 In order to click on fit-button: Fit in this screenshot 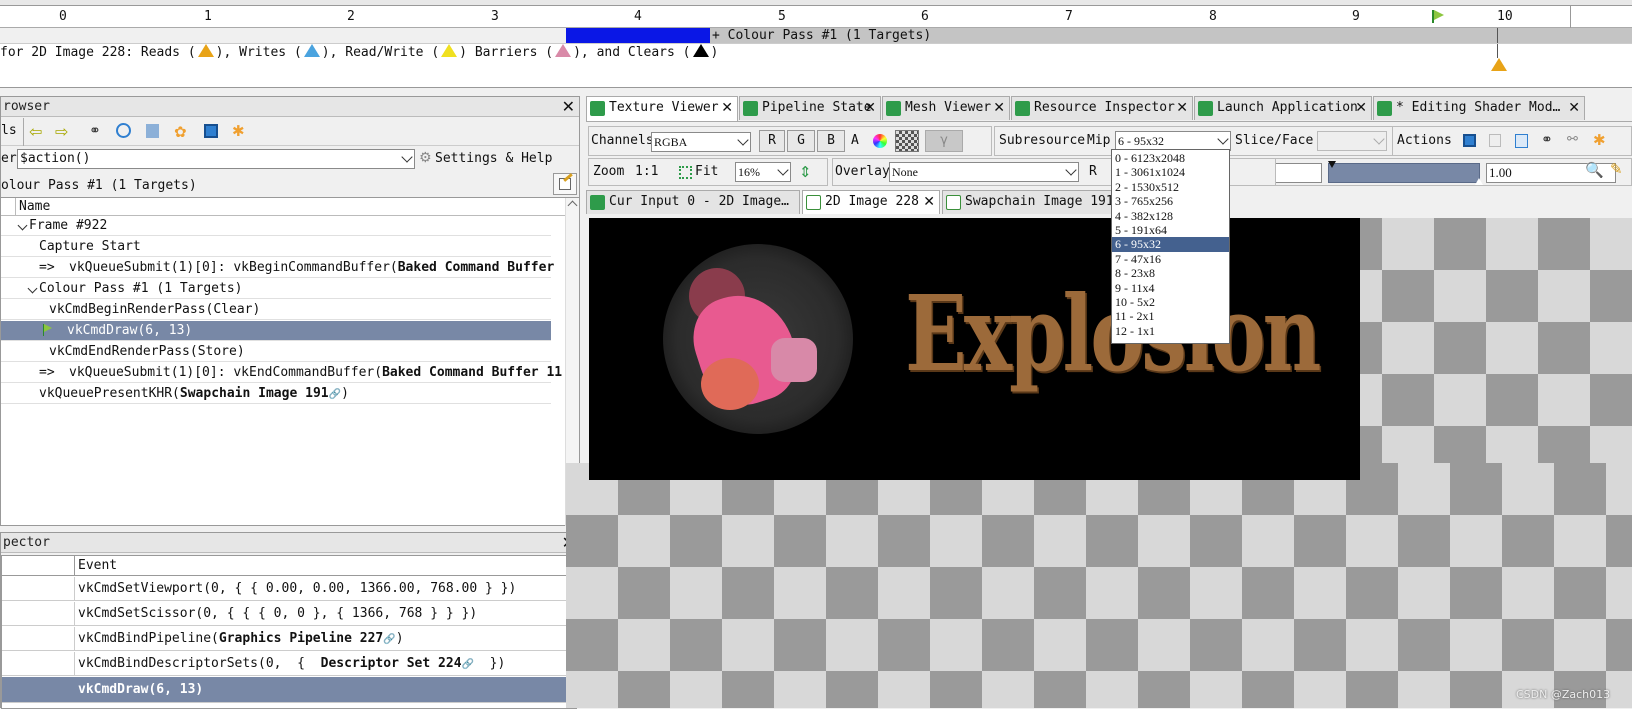, I will do `click(706, 171)`.